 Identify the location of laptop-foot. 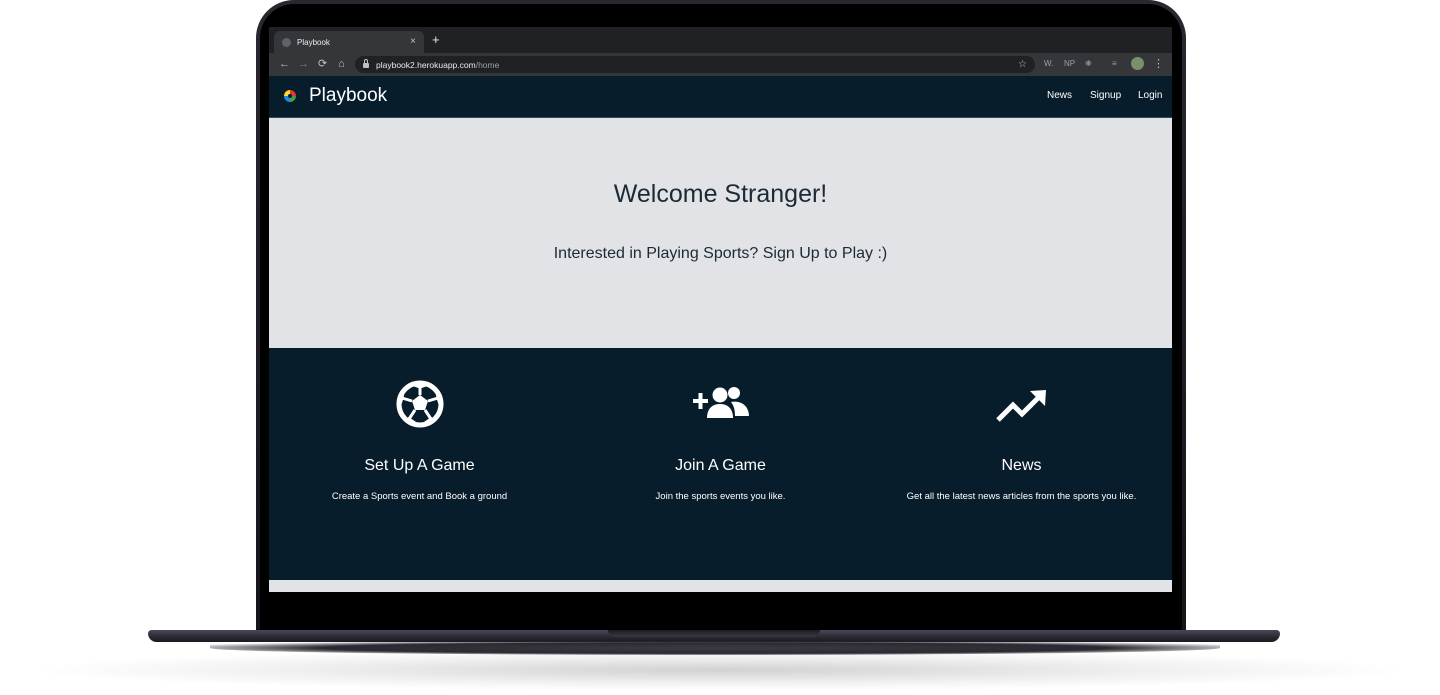
(715, 648).